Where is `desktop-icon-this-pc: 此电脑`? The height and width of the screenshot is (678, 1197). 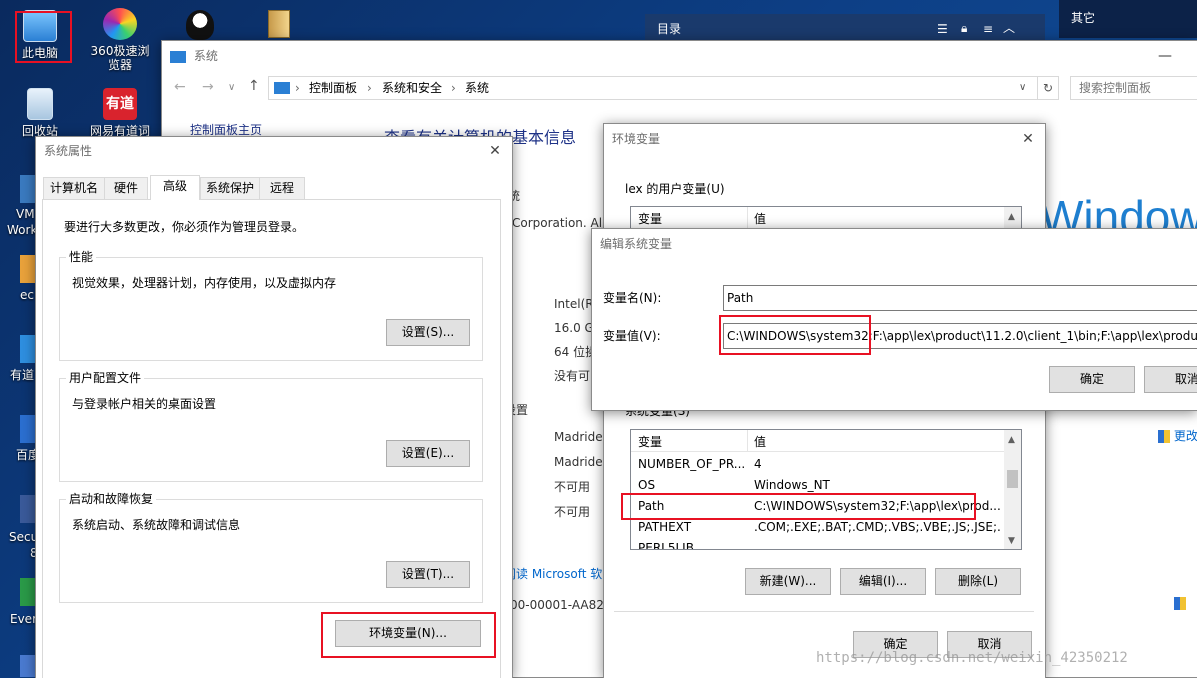 desktop-icon-this-pc: 此电脑 is located at coordinates (40, 35).